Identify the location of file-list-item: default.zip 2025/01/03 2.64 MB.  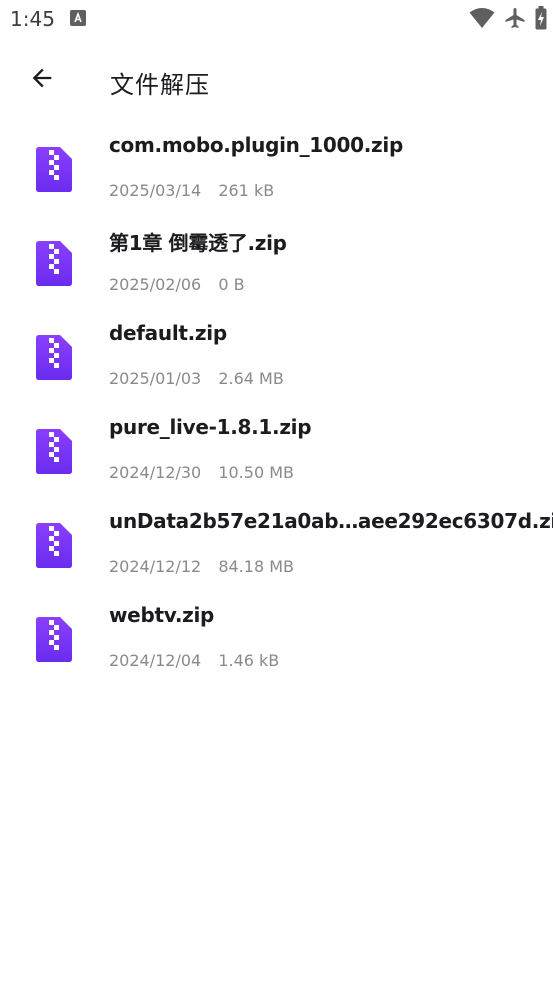
(276, 357).